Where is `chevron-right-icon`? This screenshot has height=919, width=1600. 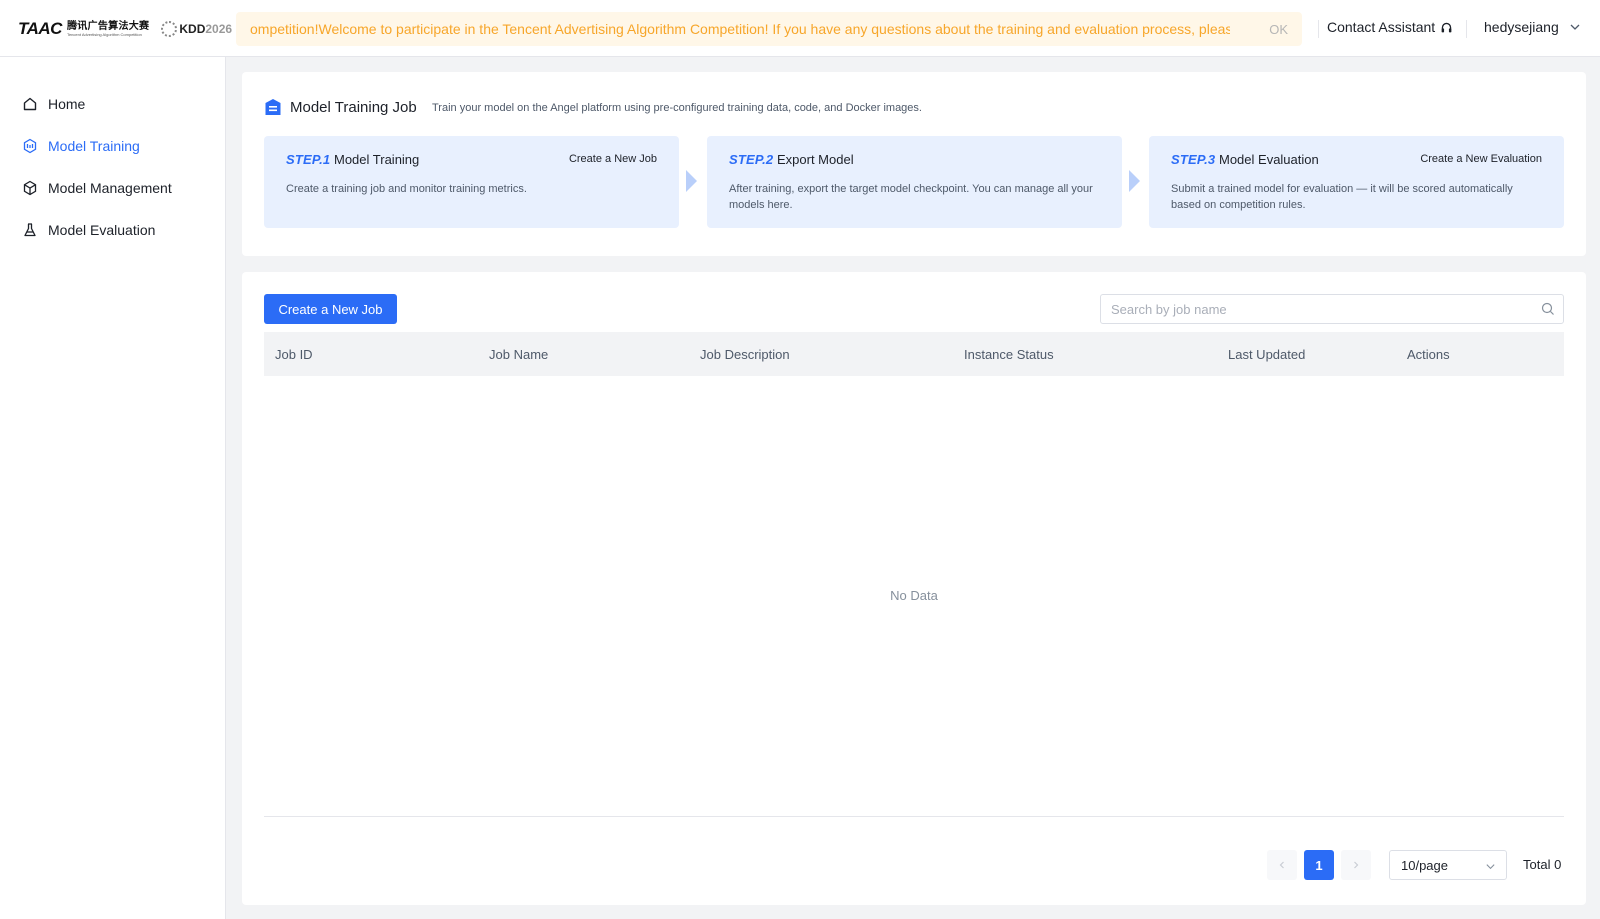
chevron-right-icon is located at coordinates (1356, 865).